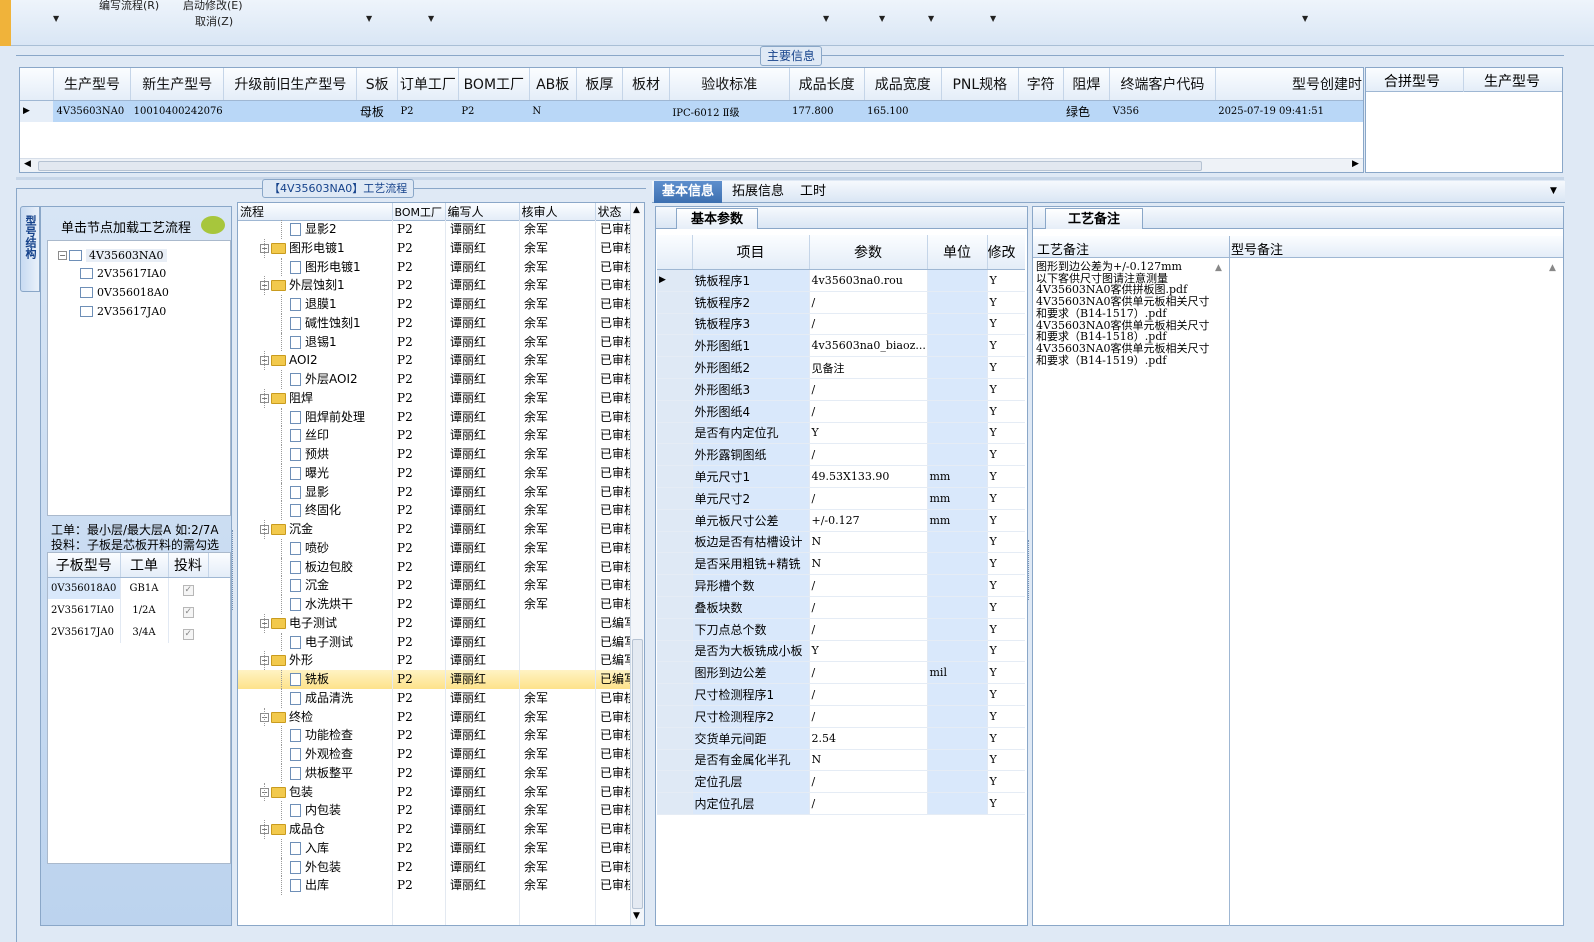 Image resolution: width=1594 pixels, height=942 pixels. What do you see at coordinates (290, 111) in the screenshot?
I see `table-cell` at bounding box center [290, 111].